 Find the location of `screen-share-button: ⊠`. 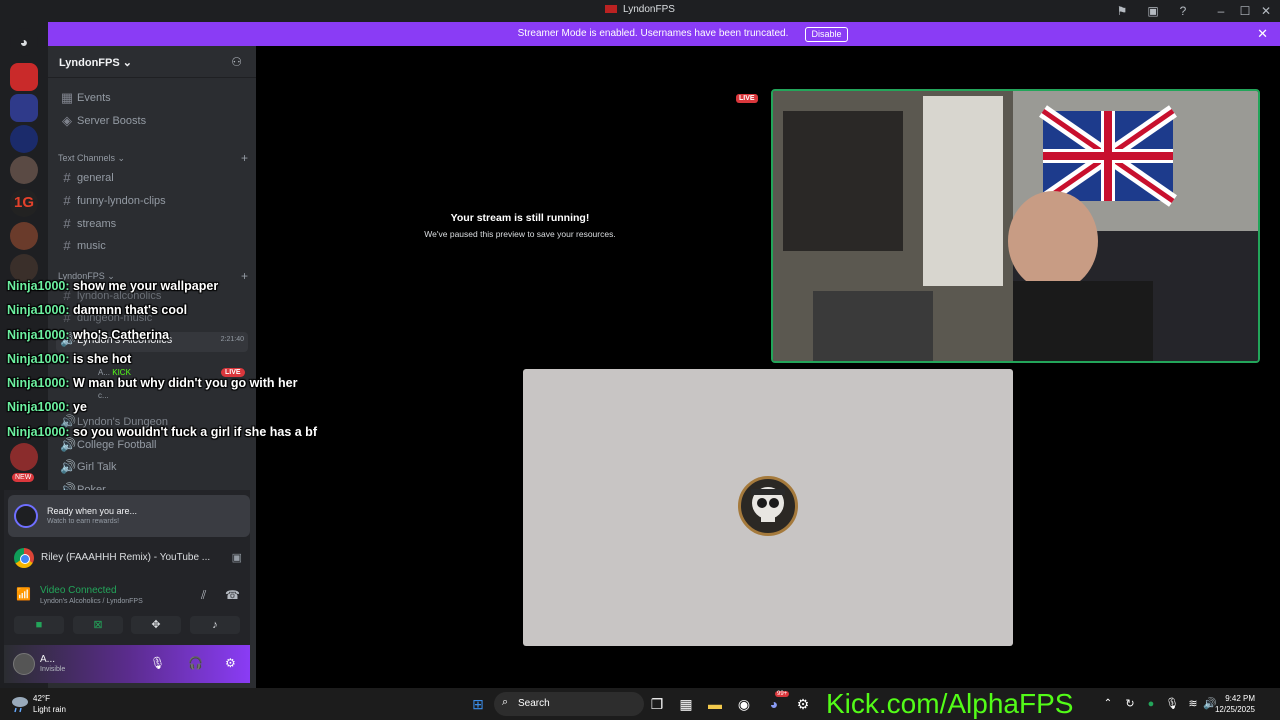

screen-share-button: ⊠ is located at coordinates (98, 625).